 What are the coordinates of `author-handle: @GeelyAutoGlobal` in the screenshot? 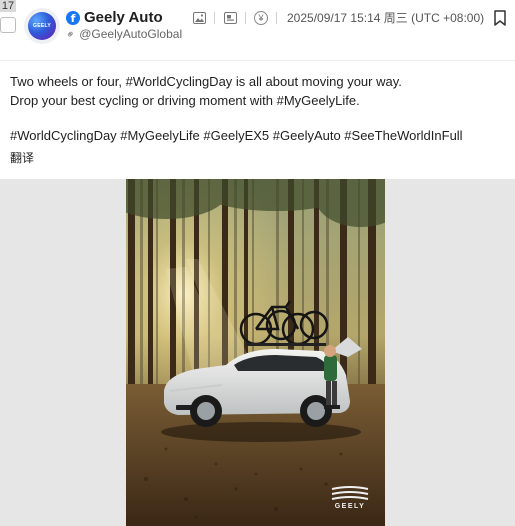 It's located at (130, 34).